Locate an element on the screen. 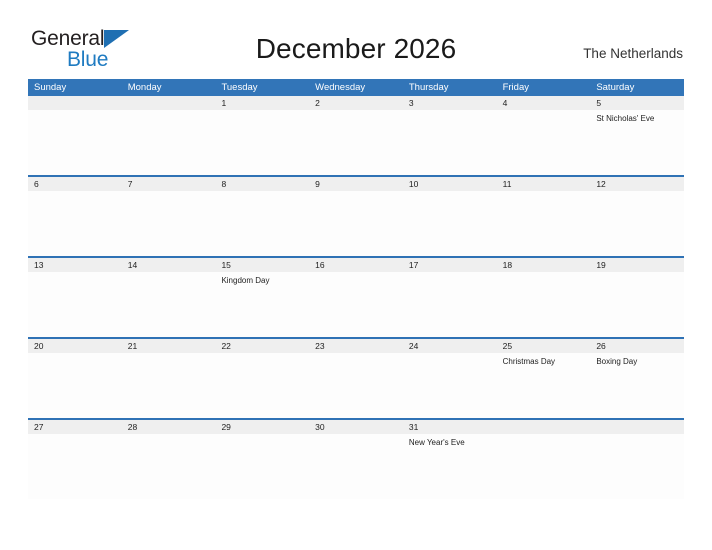 The image size is (712, 550). calendar-week-days: 6 7 8 9 10 11 12 is located at coordinates (356, 216).